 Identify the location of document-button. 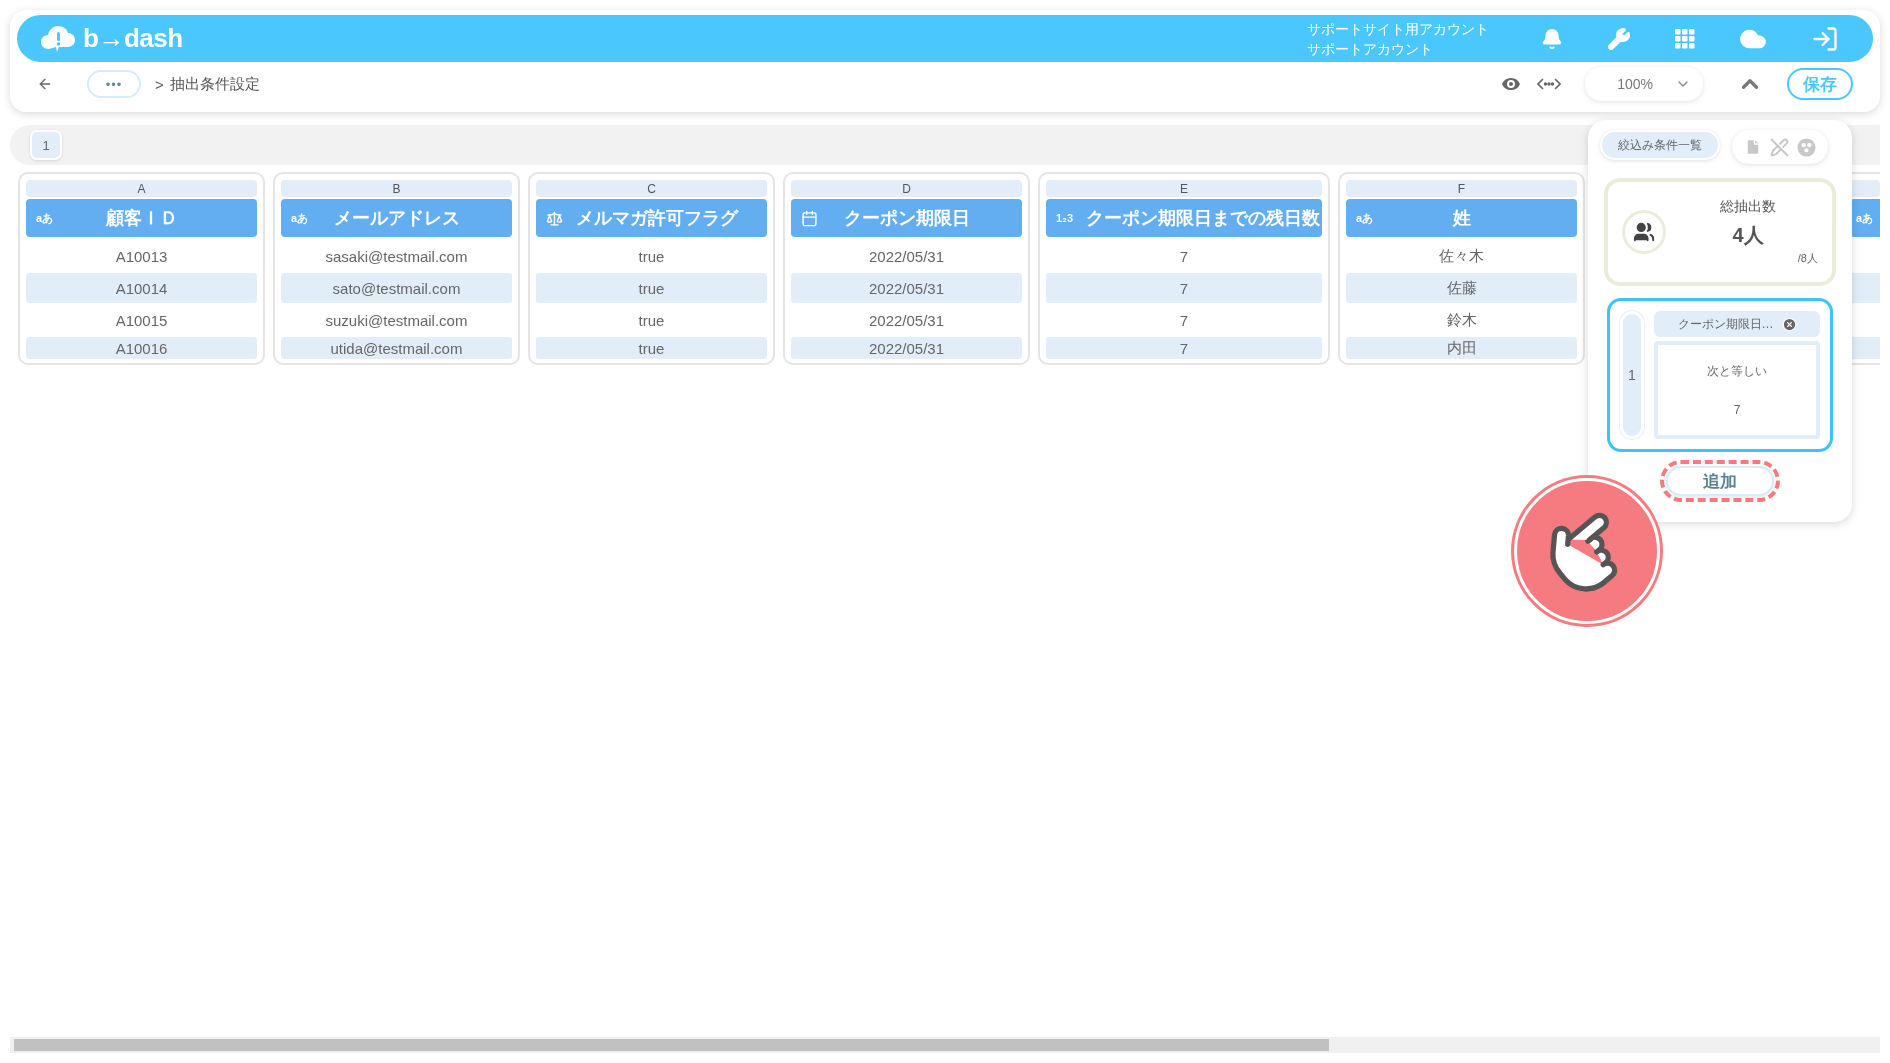
(1753, 147).